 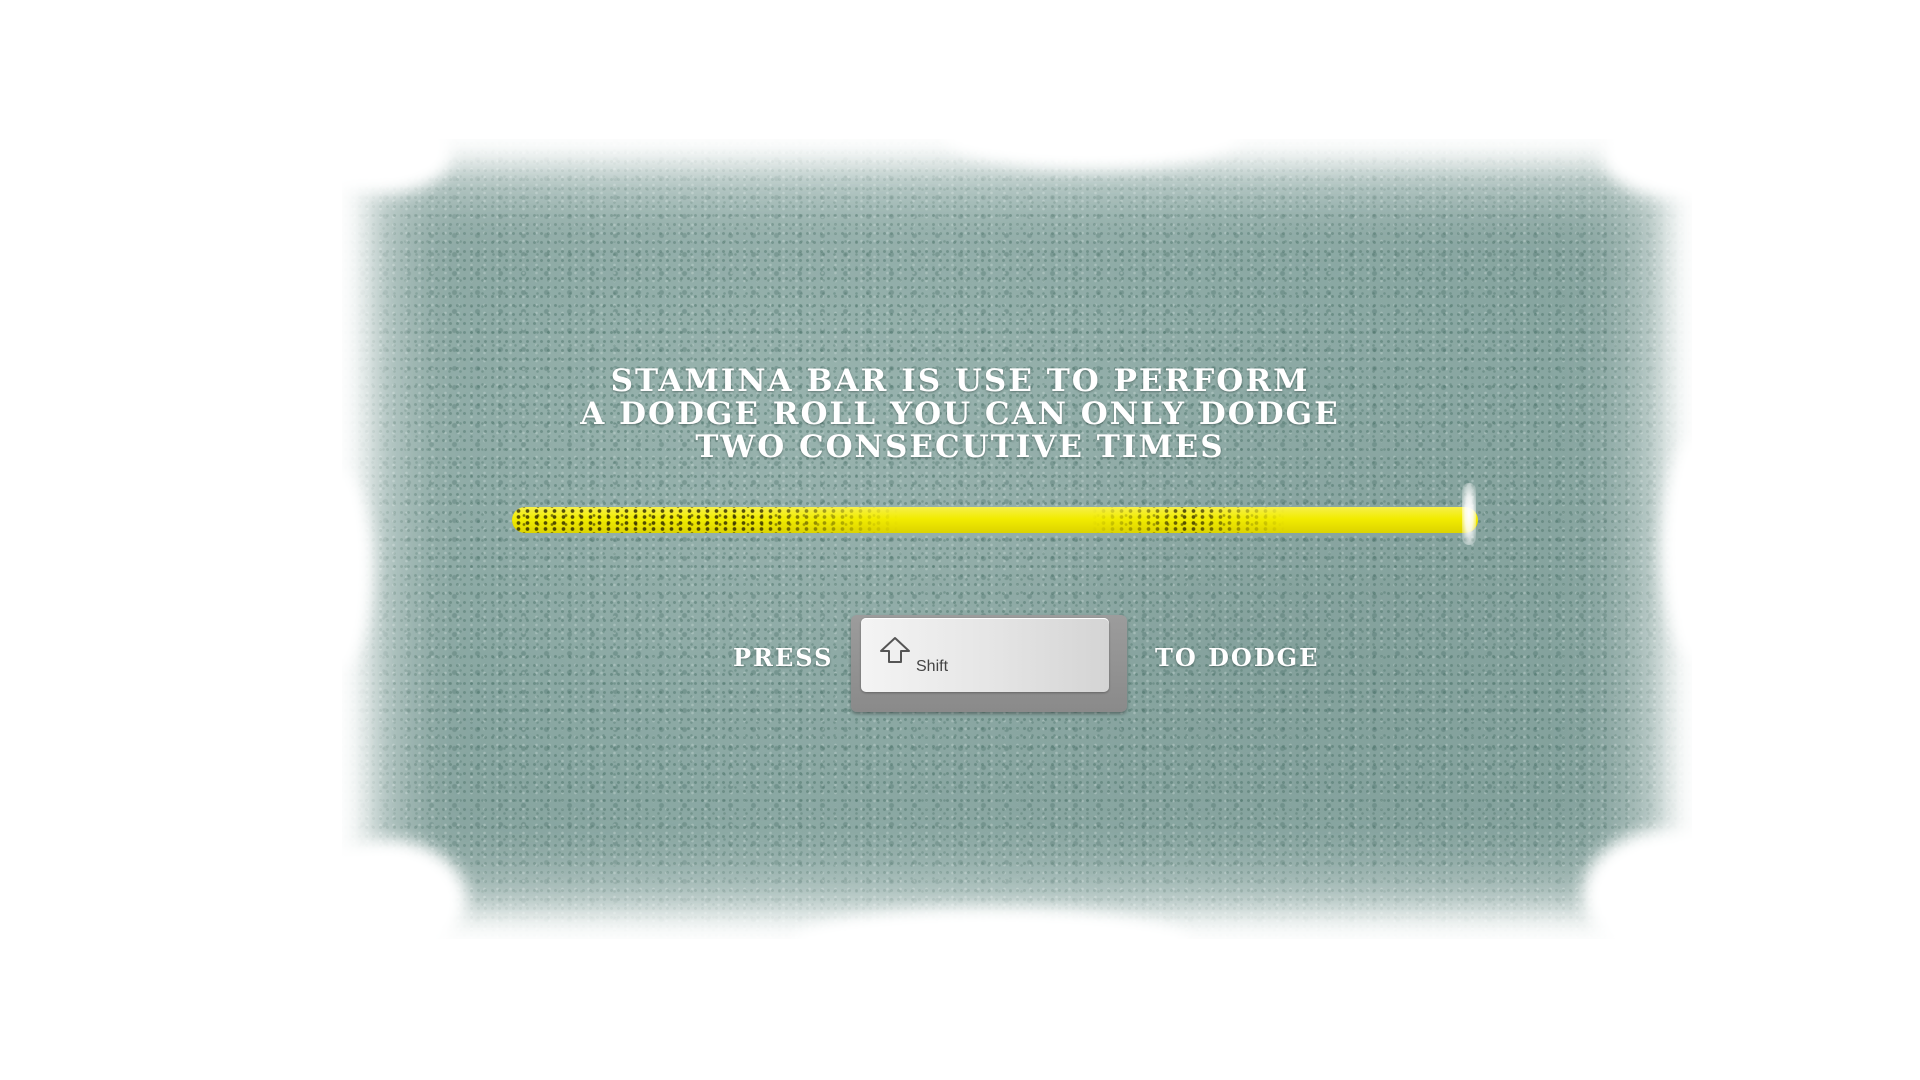 What do you see at coordinates (932, 666) in the screenshot?
I see `shift-key-label: Shift` at bounding box center [932, 666].